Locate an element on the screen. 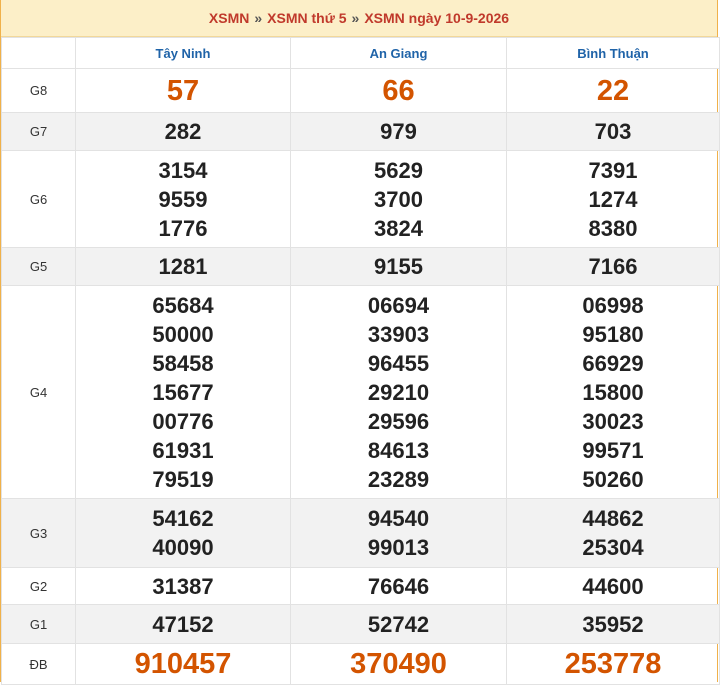  prize-number: 7391 is located at coordinates (613, 170).